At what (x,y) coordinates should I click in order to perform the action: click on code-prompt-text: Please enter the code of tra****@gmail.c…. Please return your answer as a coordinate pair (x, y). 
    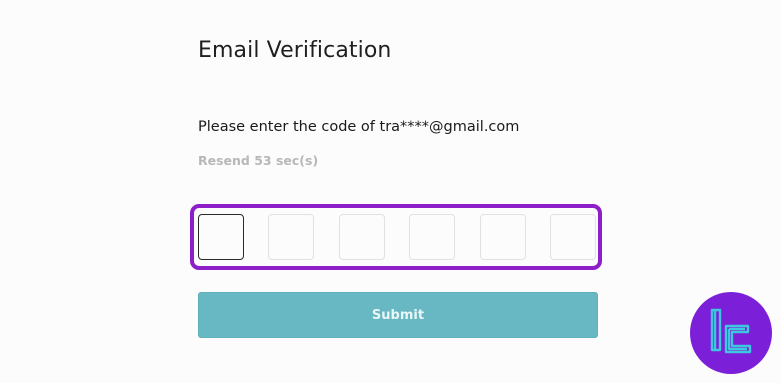
    Looking at the image, I should click on (359, 127).